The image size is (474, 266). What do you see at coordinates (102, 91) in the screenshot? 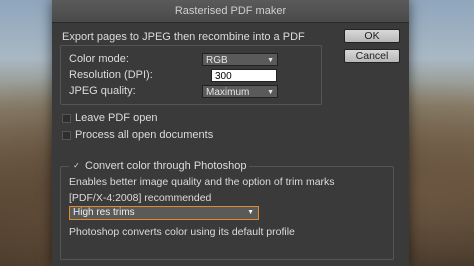
I see `jpeg-quality-label: JPEG quality:` at bounding box center [102, 91].